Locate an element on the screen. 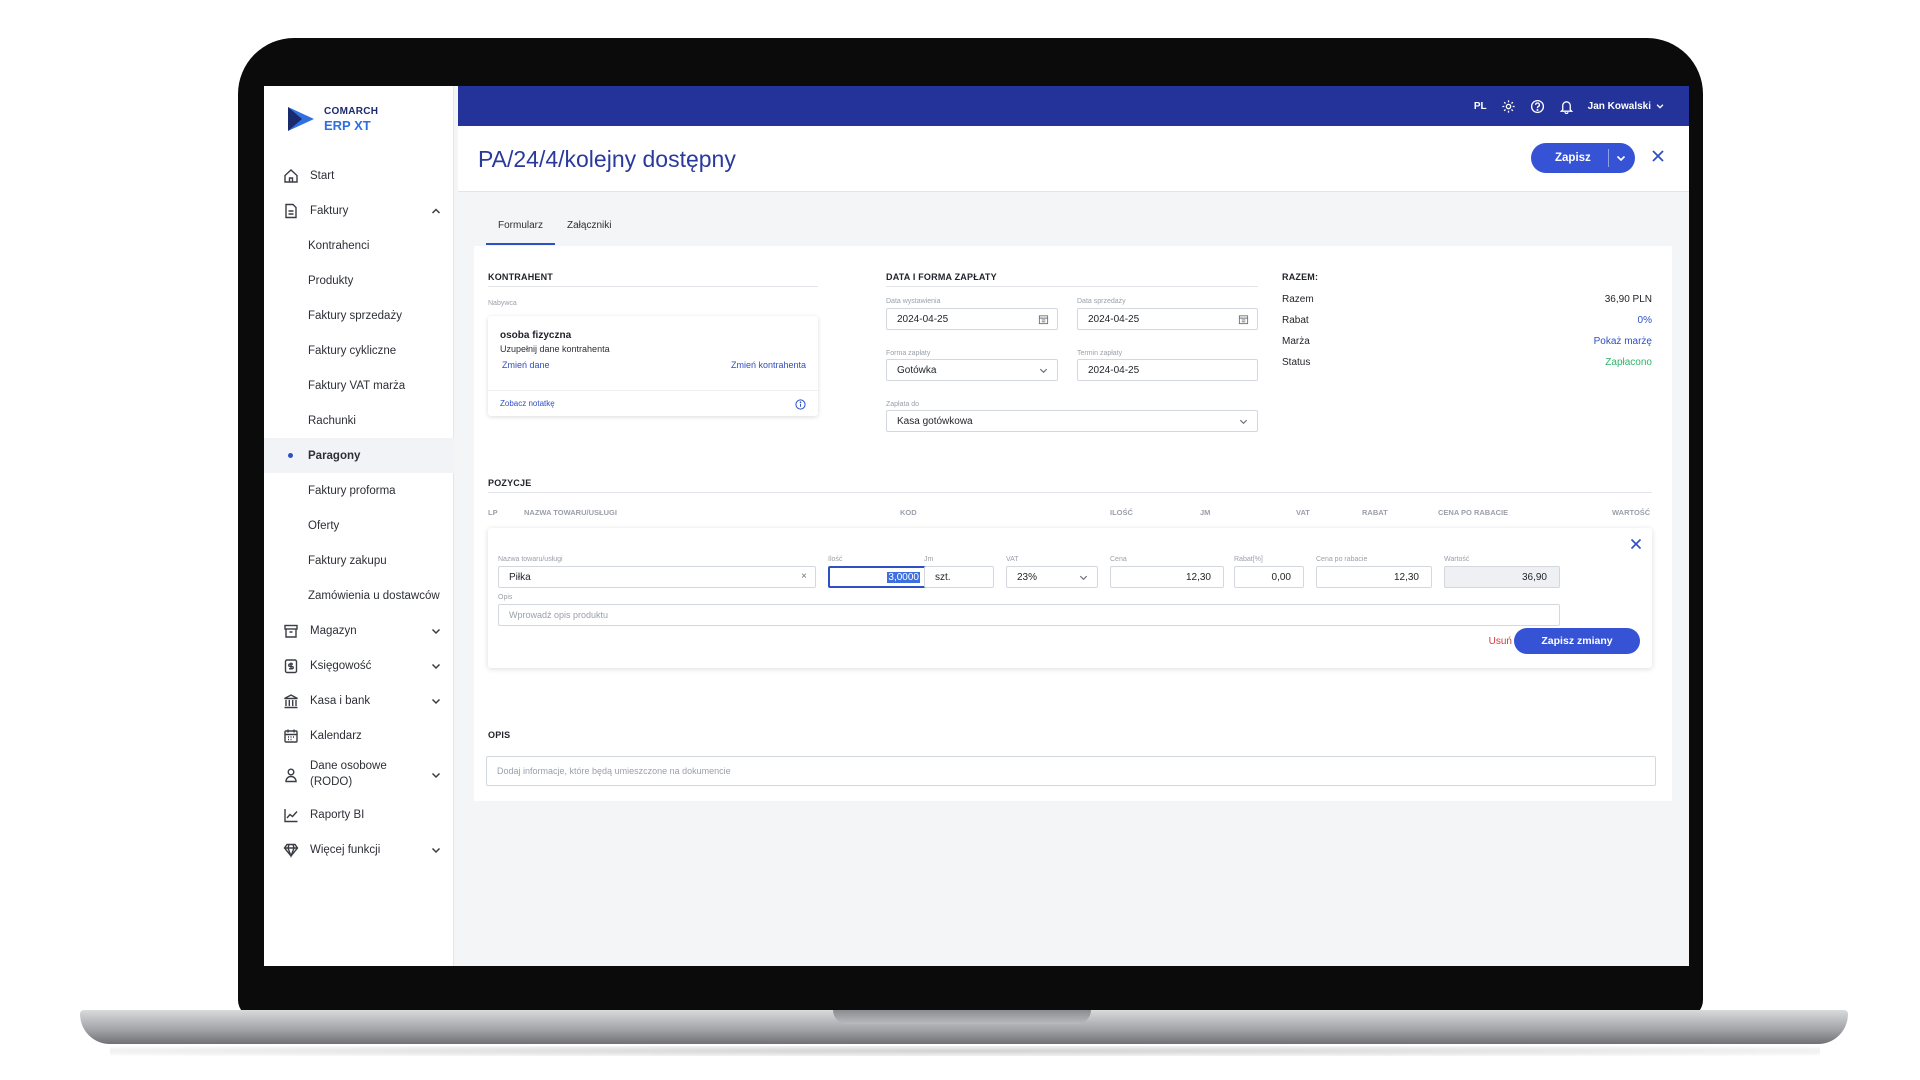 The height and width of the screenshot is (1080, 1920). summary-row-status: Status Zapłacono is located at coordinates (1467, 362).